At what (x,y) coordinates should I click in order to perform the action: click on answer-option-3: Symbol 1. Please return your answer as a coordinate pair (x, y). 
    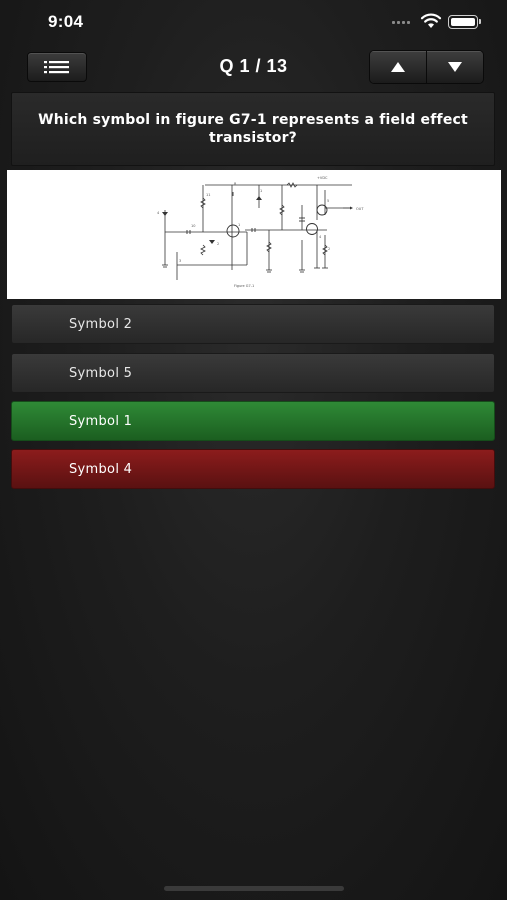
    Looking at the image, I should click on (253, 421).